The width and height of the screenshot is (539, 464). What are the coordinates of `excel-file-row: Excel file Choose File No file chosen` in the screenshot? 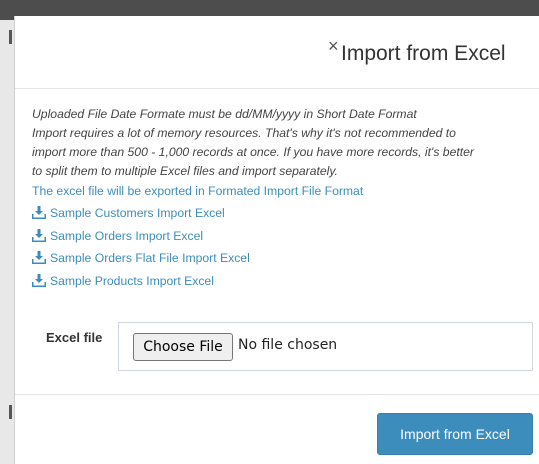 It's located at (277, 352).